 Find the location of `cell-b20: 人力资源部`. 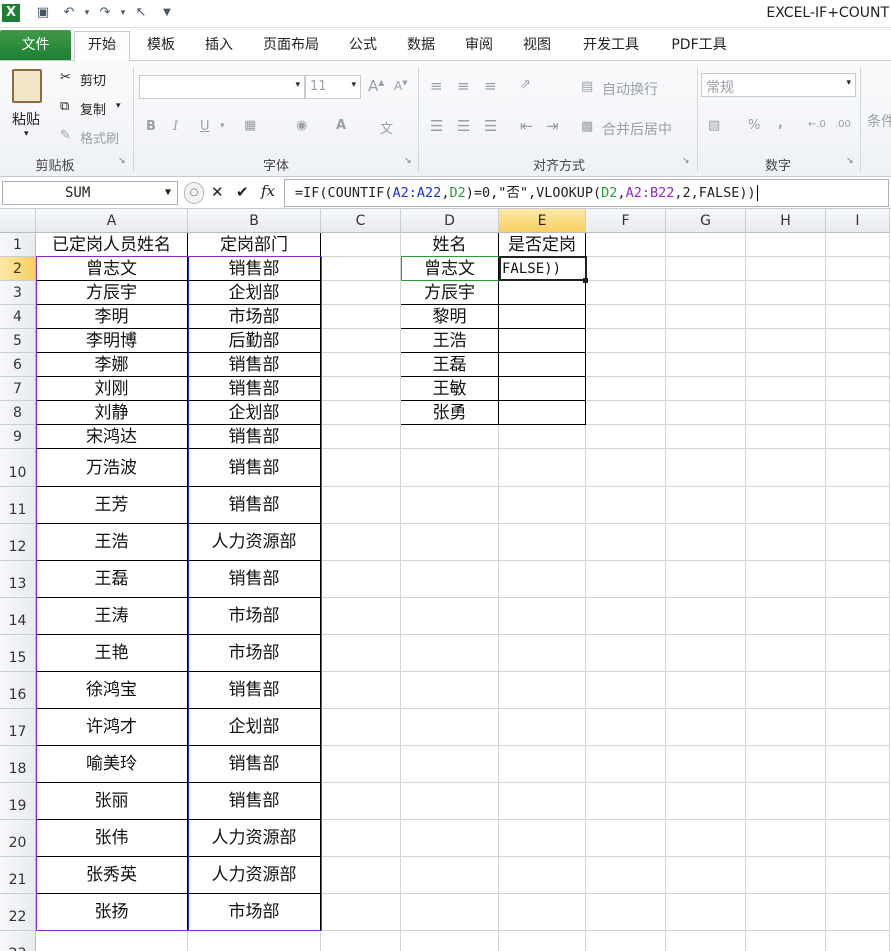

cell-b20: 人力资源部 is located at coordinates (254, 838).